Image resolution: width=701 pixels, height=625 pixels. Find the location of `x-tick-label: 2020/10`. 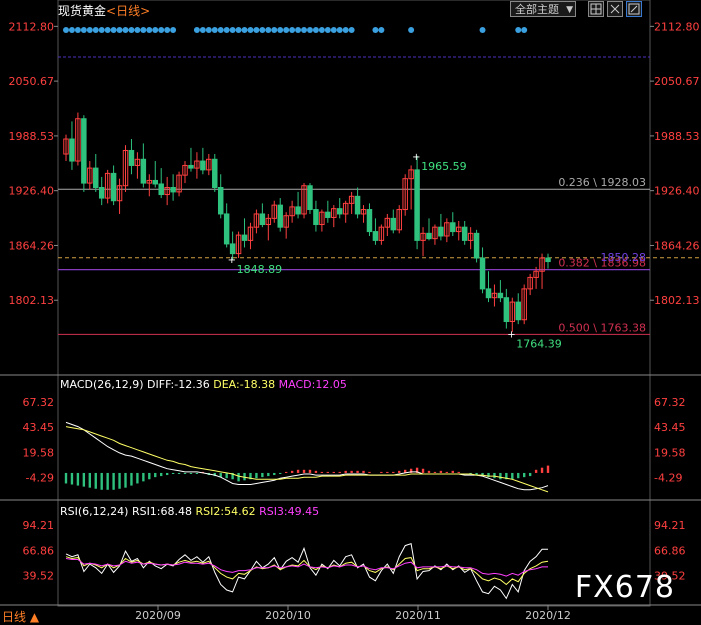

x-tick-label: 2020/10 is located at coordinates (288, 615).